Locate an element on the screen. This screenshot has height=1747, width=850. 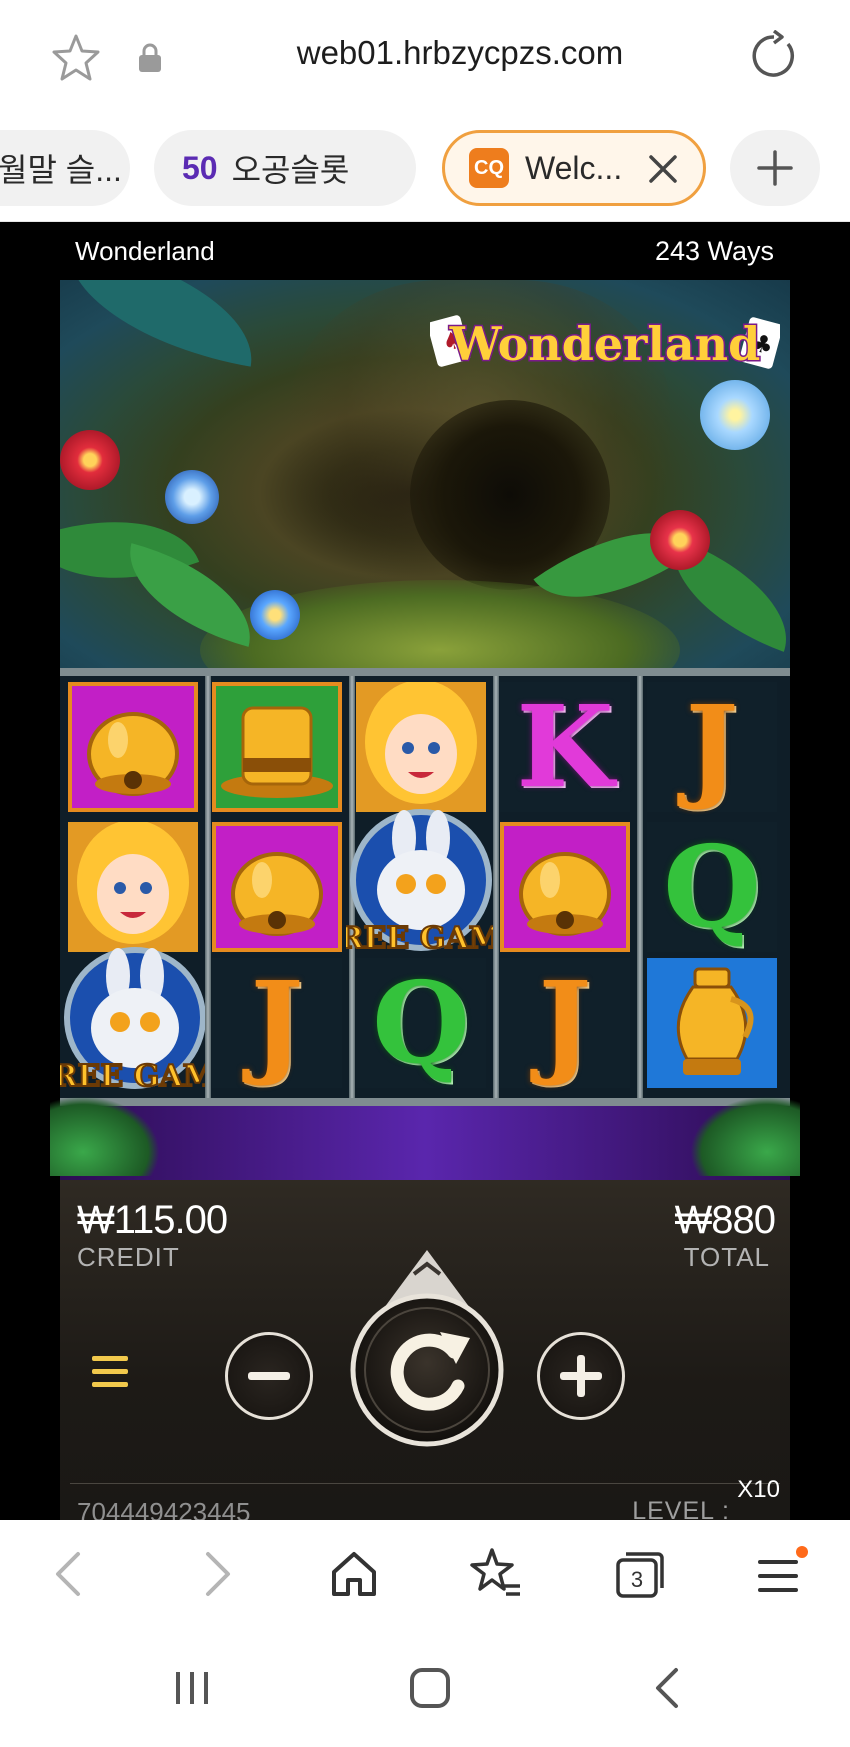
divider is located at coordinates (425, 1483).